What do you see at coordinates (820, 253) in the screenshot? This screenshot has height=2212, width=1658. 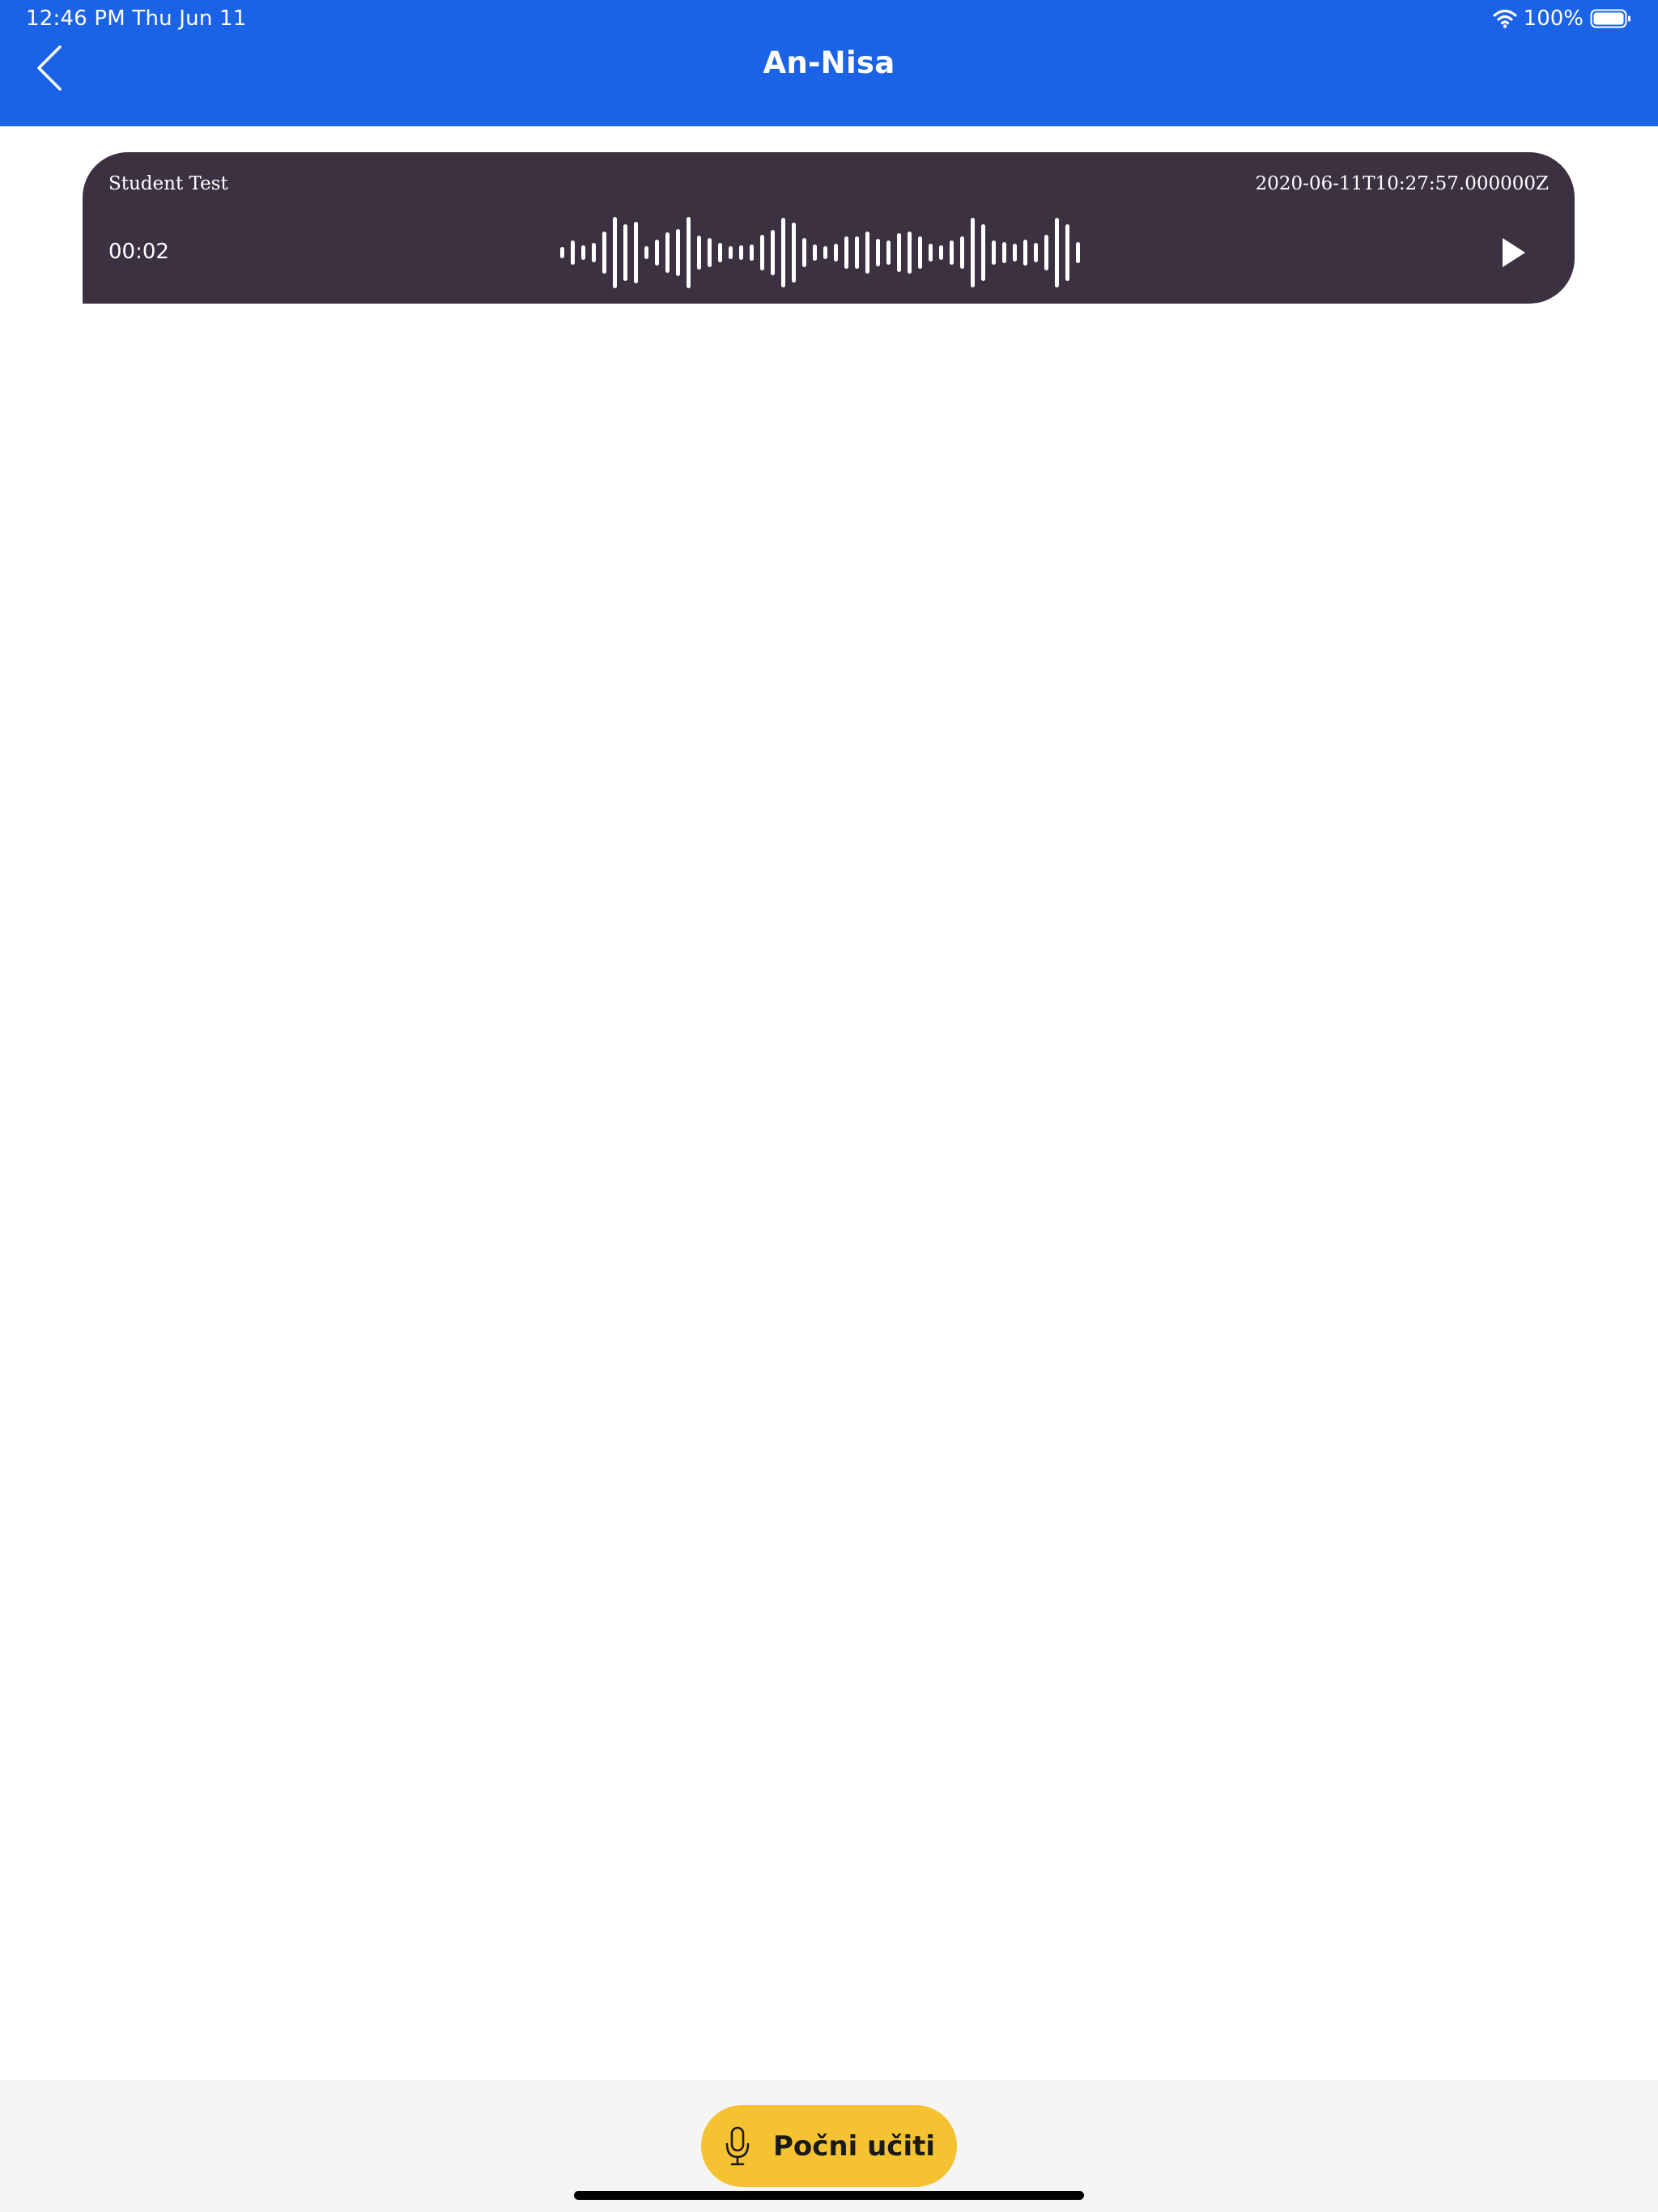 I see `waveform-visualization` at bounding box center [820, 253].